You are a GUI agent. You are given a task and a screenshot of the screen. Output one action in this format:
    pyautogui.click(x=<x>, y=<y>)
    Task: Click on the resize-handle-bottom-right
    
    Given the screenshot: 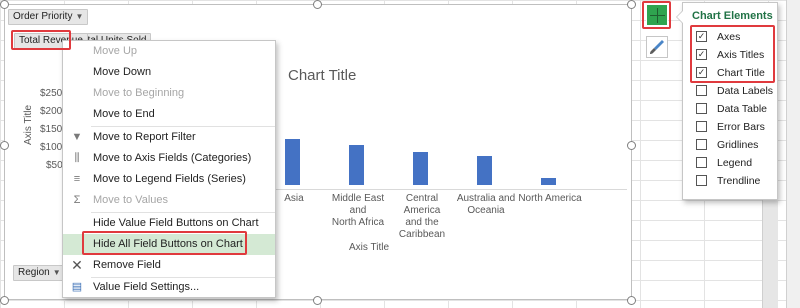 What is the action you would take?
    pyautogui.click(x=631, y=300)
    